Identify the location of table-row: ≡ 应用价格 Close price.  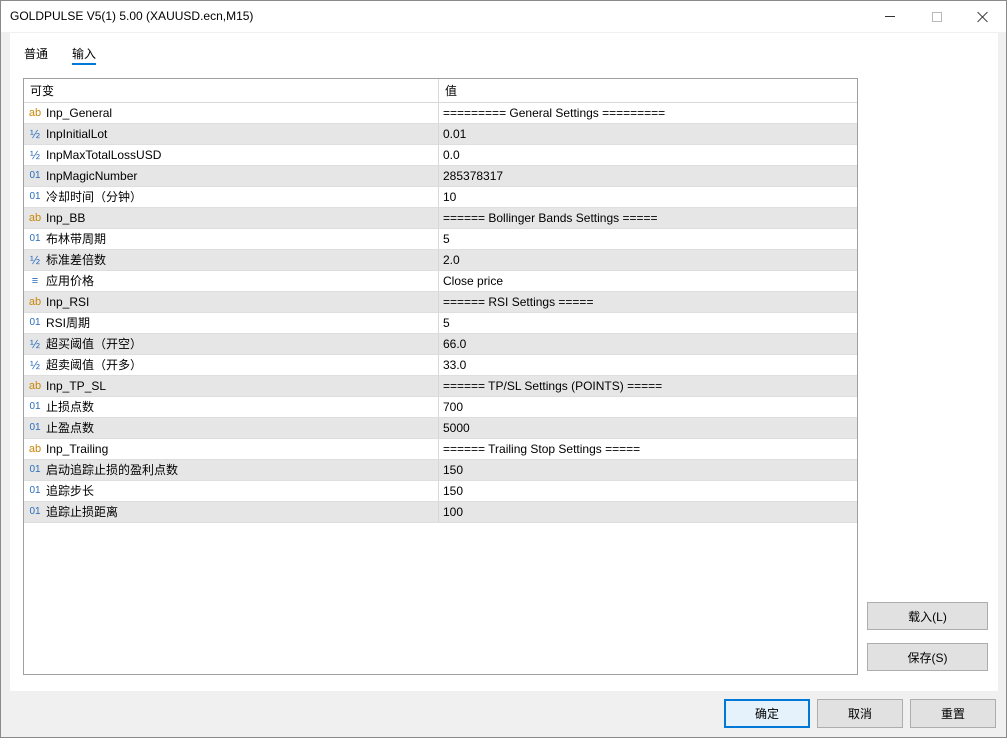
(440, 281).